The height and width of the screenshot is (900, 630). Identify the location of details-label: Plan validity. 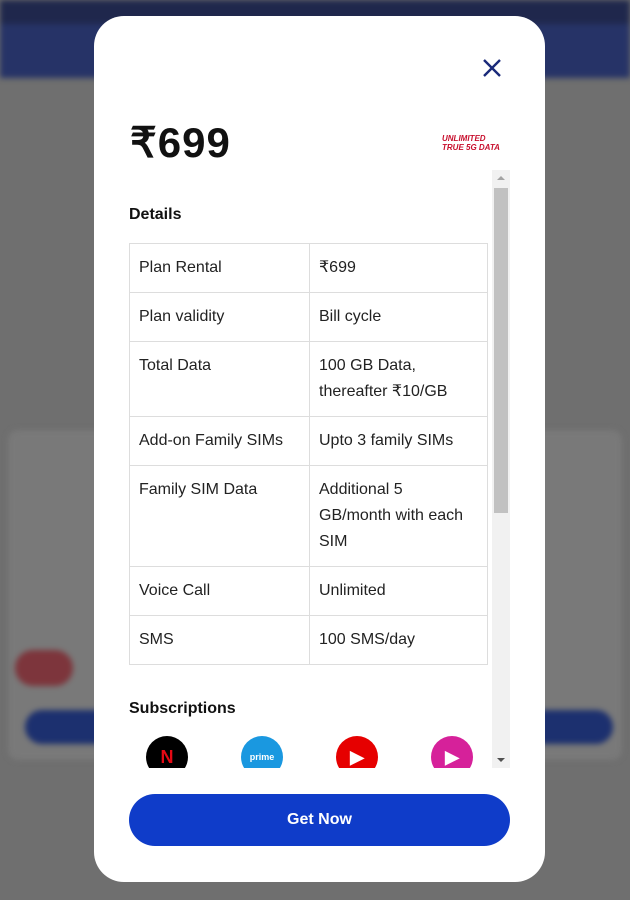
(219, 317).